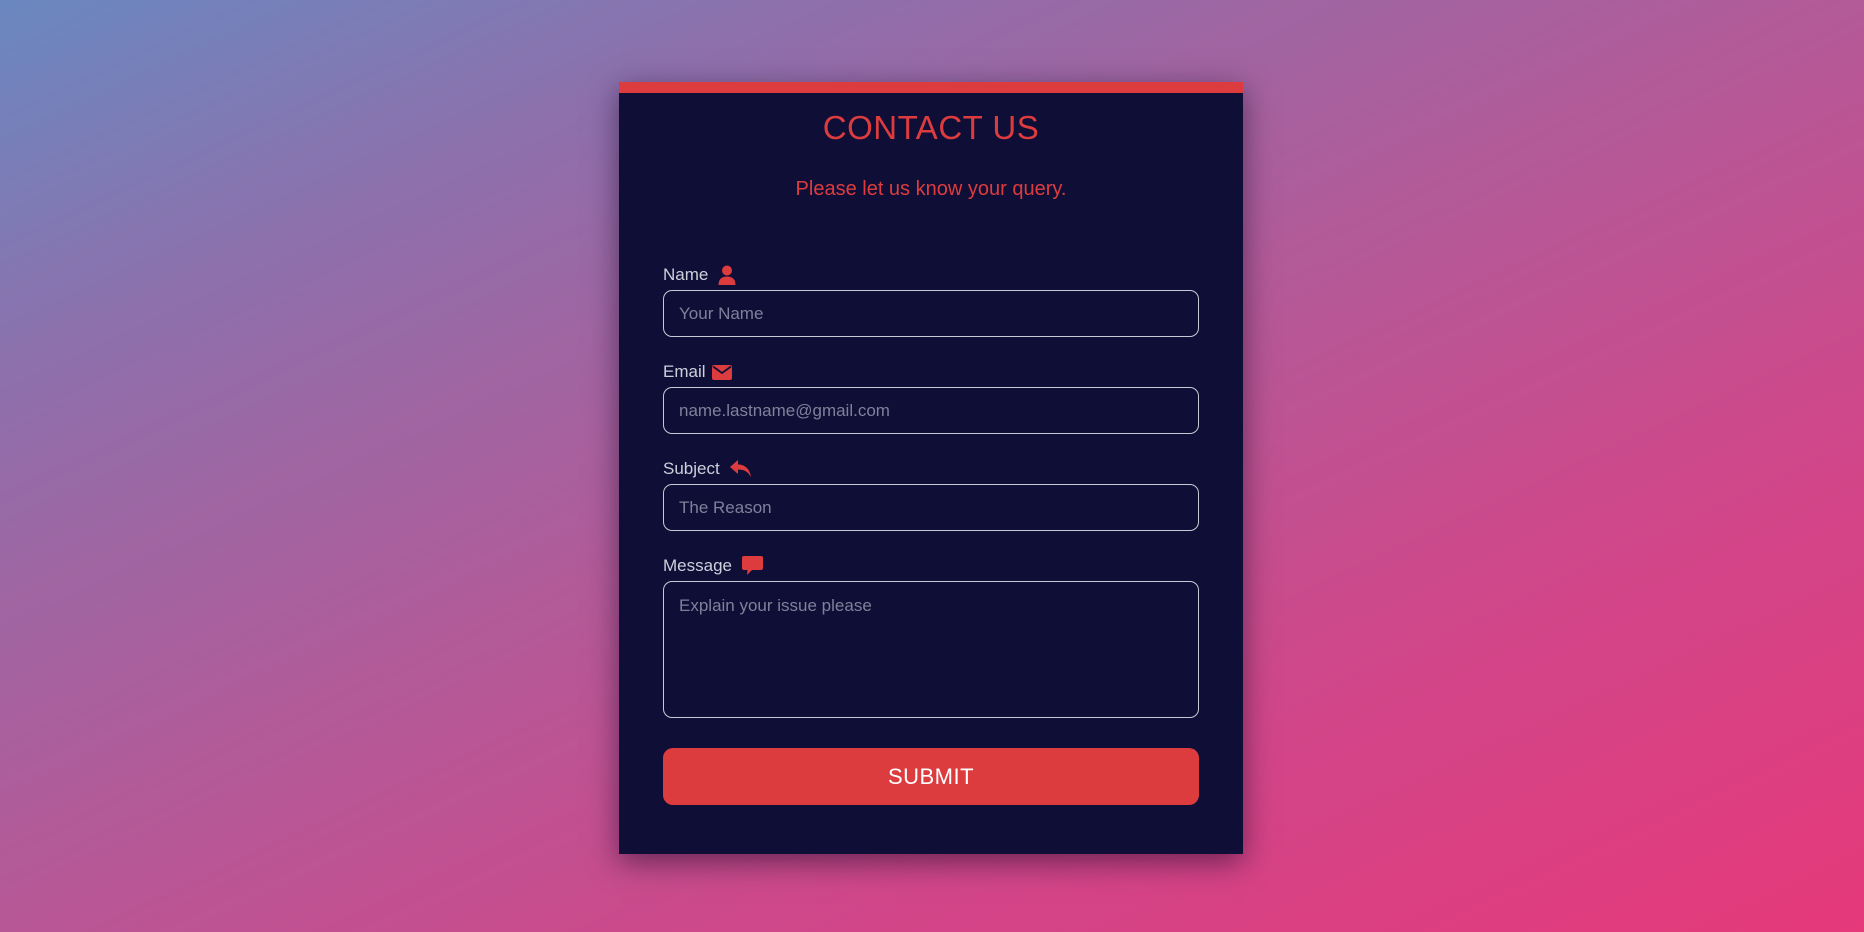 The width and height of the screenshot is (1864, 932). I want to click on page-title: CONTACT US, so click(931, 127).